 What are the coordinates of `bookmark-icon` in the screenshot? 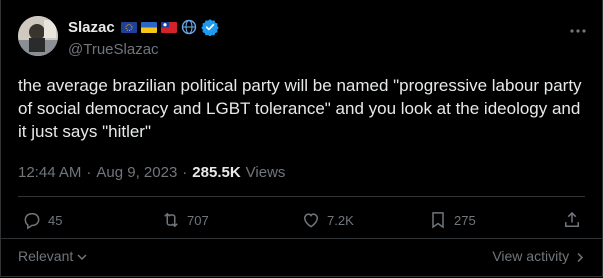 It's located at (438, 220).